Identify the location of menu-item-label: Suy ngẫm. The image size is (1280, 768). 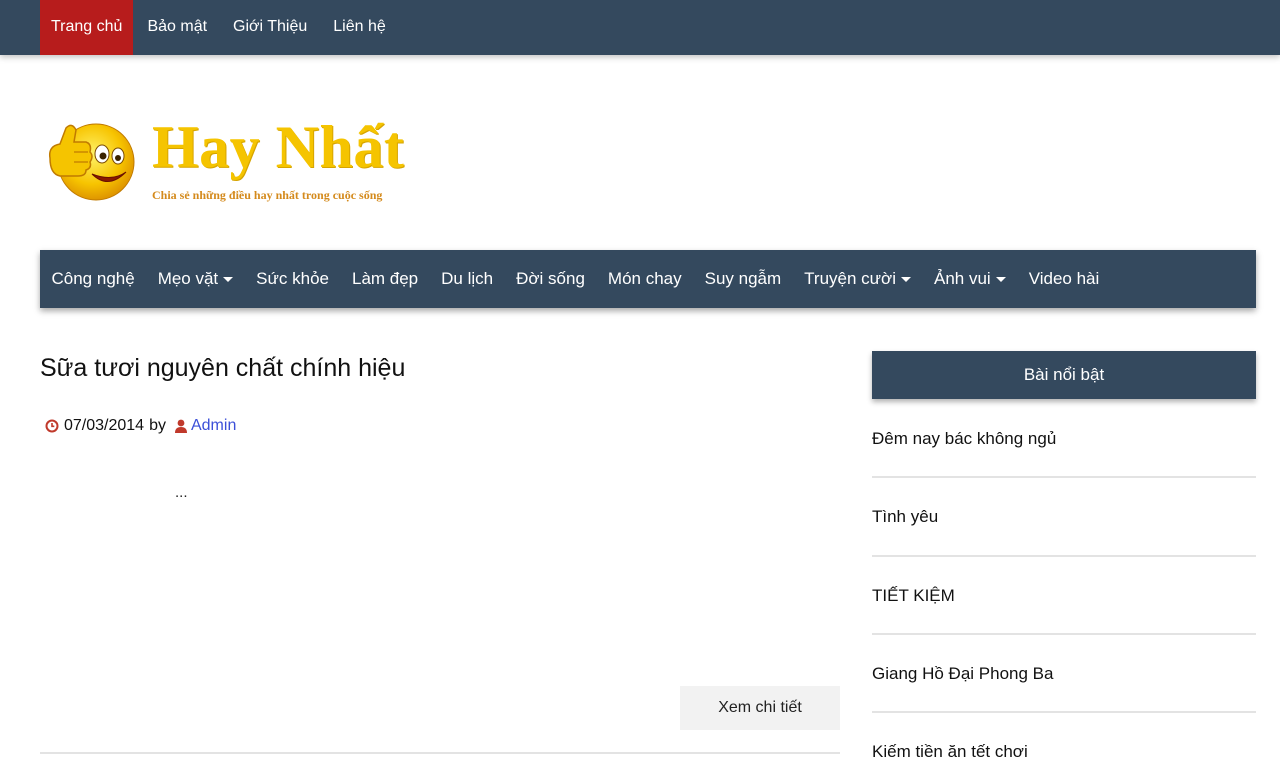
(743, 278).